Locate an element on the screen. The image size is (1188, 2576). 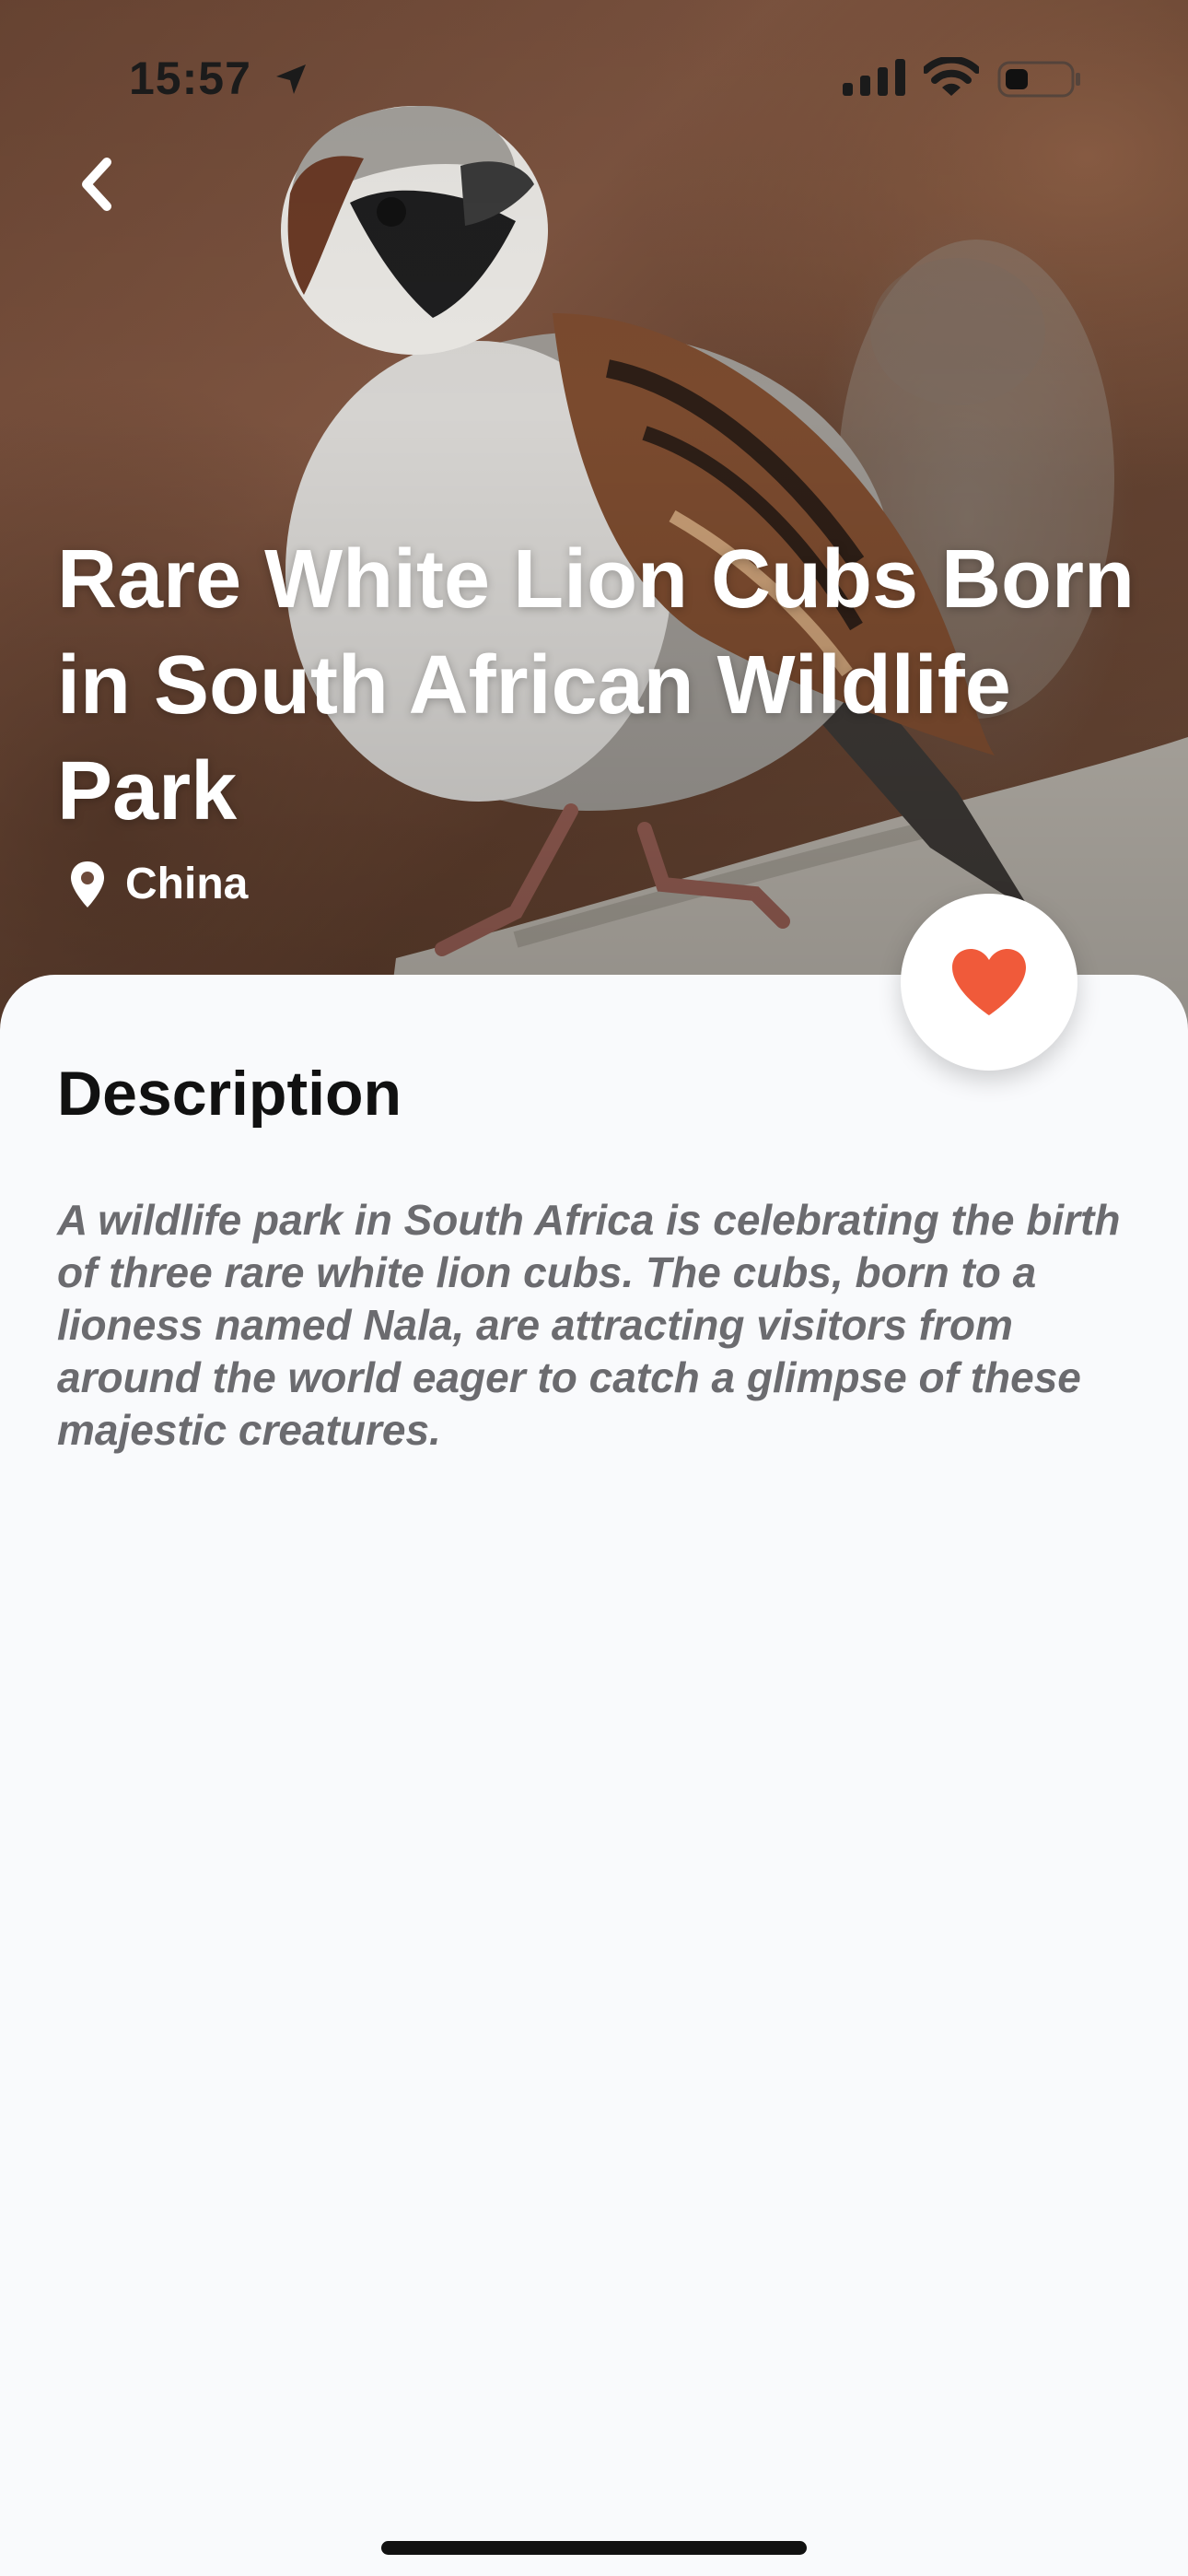
wifi-icon is located at coordinates (951, 78).